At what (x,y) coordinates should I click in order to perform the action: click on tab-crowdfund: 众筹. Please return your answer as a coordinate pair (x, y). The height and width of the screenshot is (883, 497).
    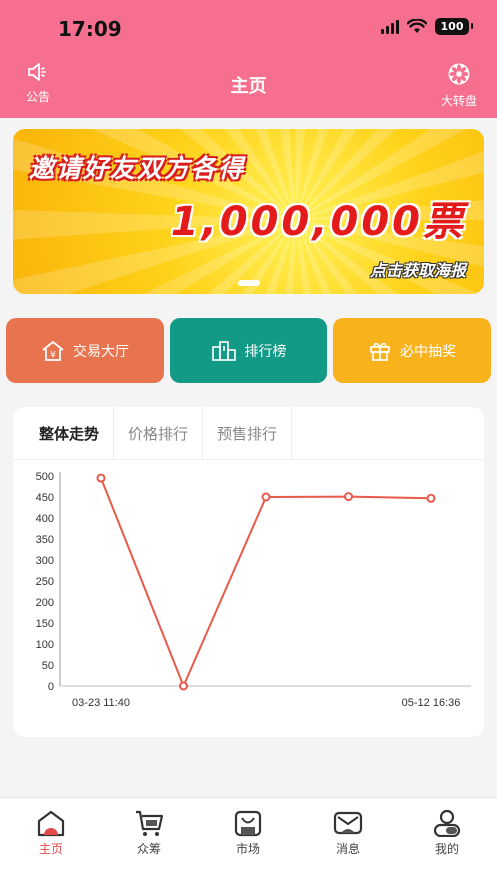
    Looking at the image, I should click on (149, 832).